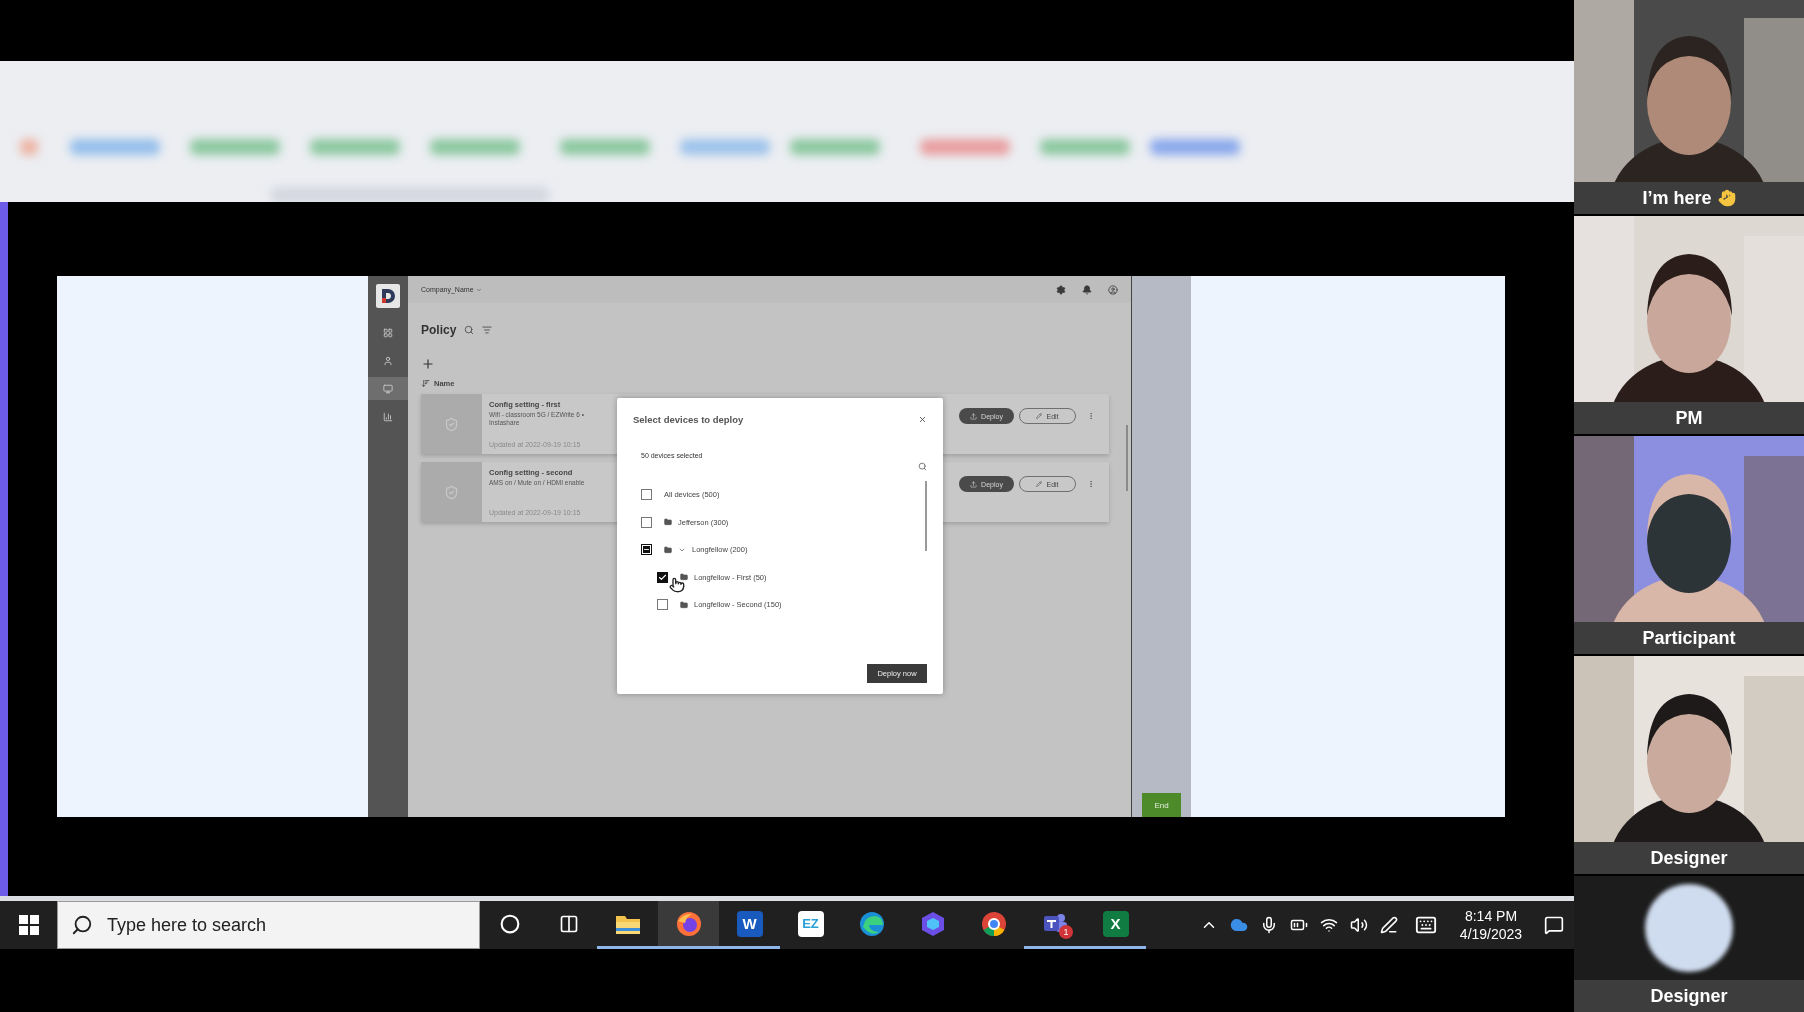  What do you see at coordinates (388, 388) in the screenshot?
I see `devices-icon` at bounding box center [388, 388].